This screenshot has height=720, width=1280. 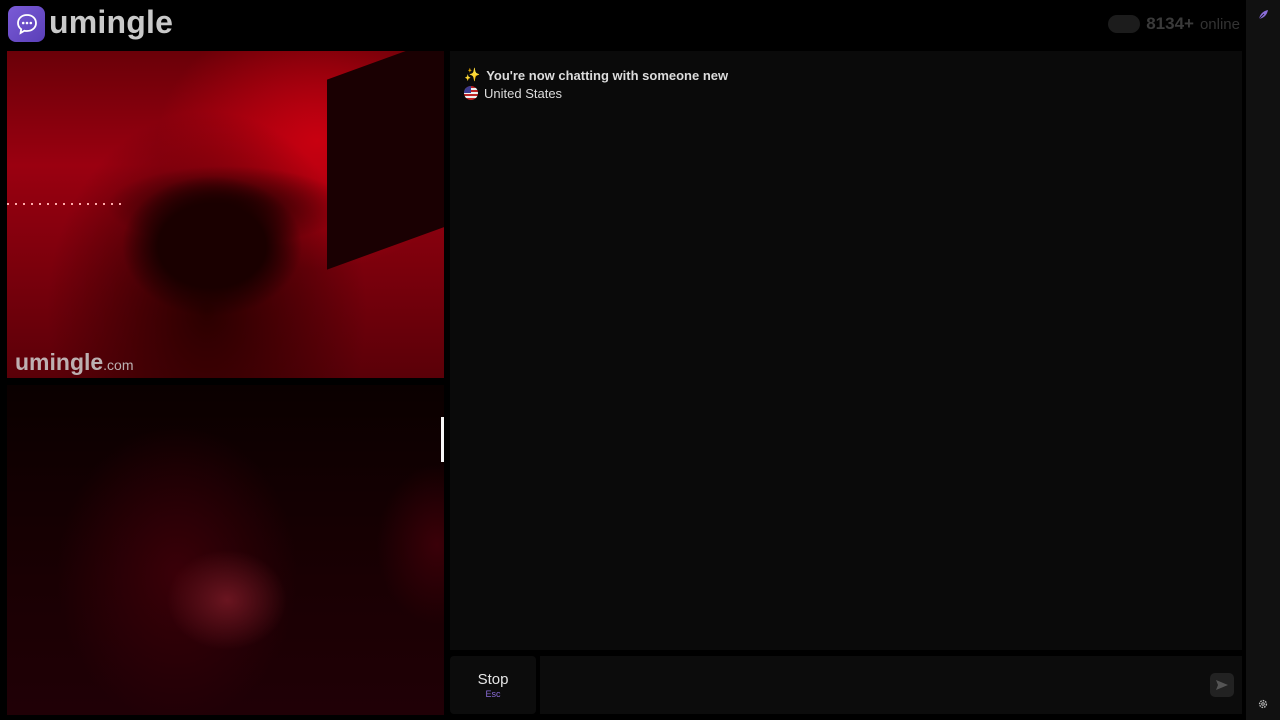 I want to click on chat-bubble-icon, so click(x=26, y=24).